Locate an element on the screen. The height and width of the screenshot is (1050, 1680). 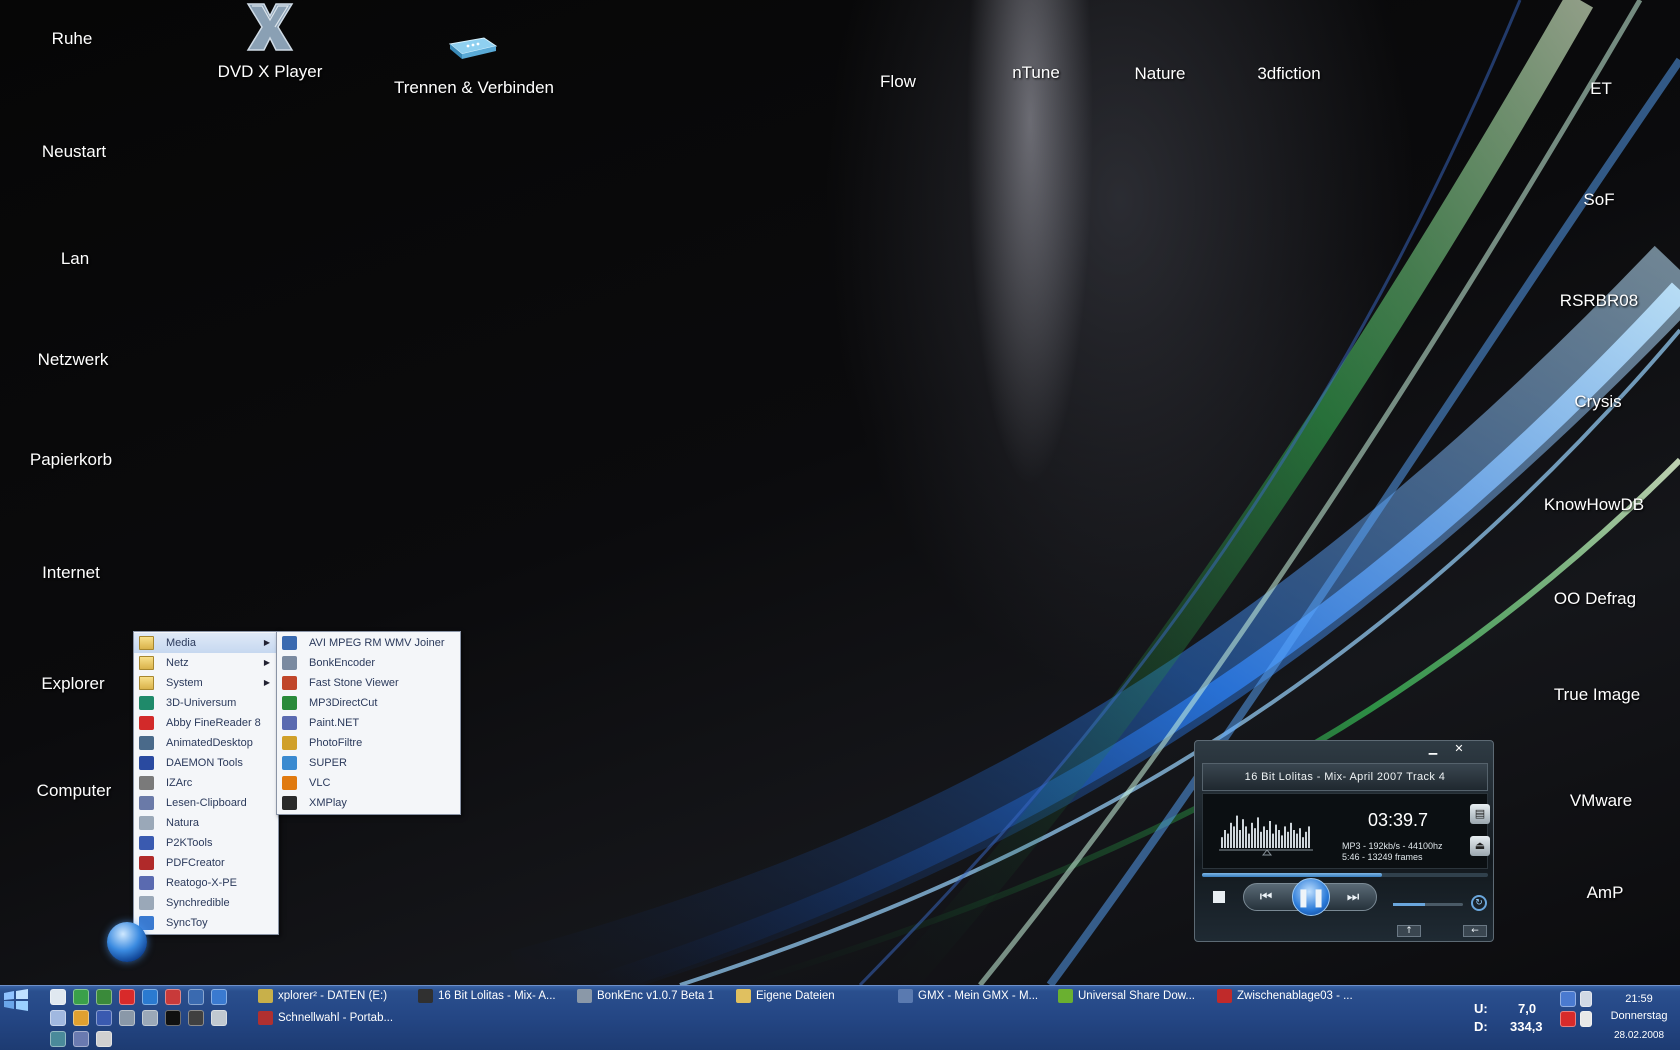
desktop-icon-dvd-x-player: DVD X Player is located at coordinates (270, 72).